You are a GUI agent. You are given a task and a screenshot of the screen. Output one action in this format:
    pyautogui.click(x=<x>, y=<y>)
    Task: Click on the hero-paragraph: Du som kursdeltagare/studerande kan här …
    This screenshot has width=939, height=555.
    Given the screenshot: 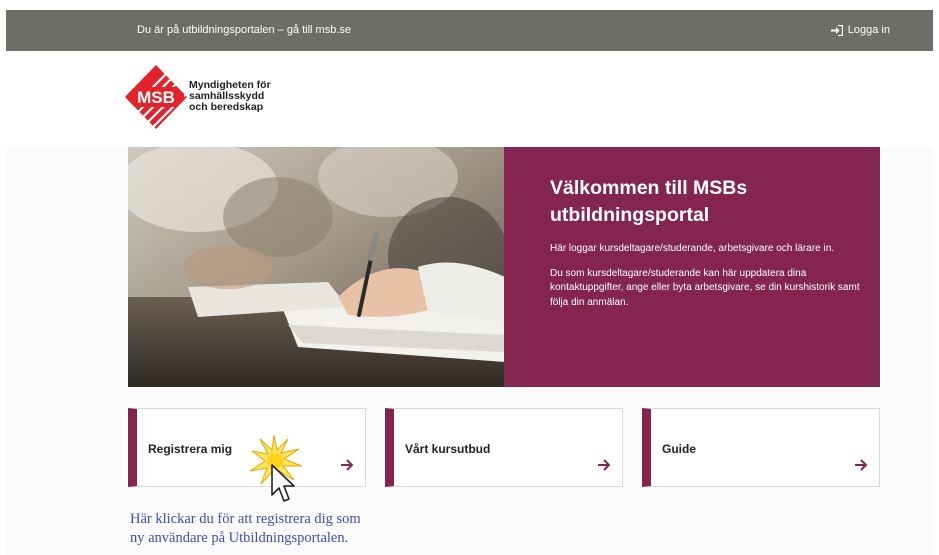 What is the action you would take?
    pyautogui.click(x=705, y=287)
    